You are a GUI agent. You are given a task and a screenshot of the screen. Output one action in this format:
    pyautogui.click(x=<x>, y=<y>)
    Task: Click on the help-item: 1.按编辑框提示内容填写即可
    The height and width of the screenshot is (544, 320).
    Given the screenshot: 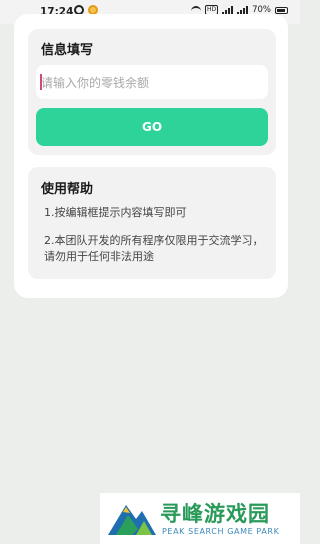 What is the action you would take?
    pyautogui.click(x=115, y=212)
    